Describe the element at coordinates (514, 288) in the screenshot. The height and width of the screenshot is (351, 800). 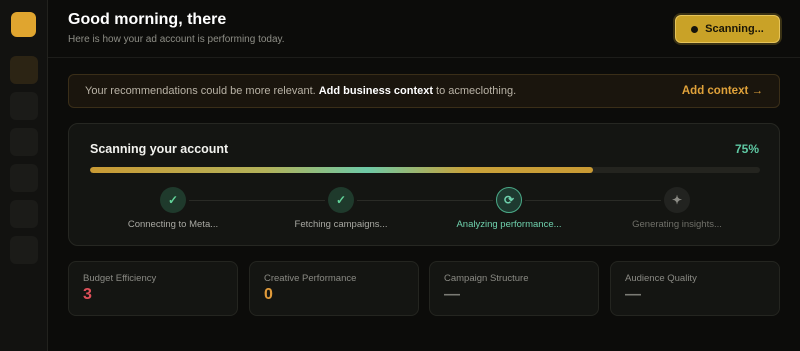
I see `metric-card: Campaign Structure —` at that location.